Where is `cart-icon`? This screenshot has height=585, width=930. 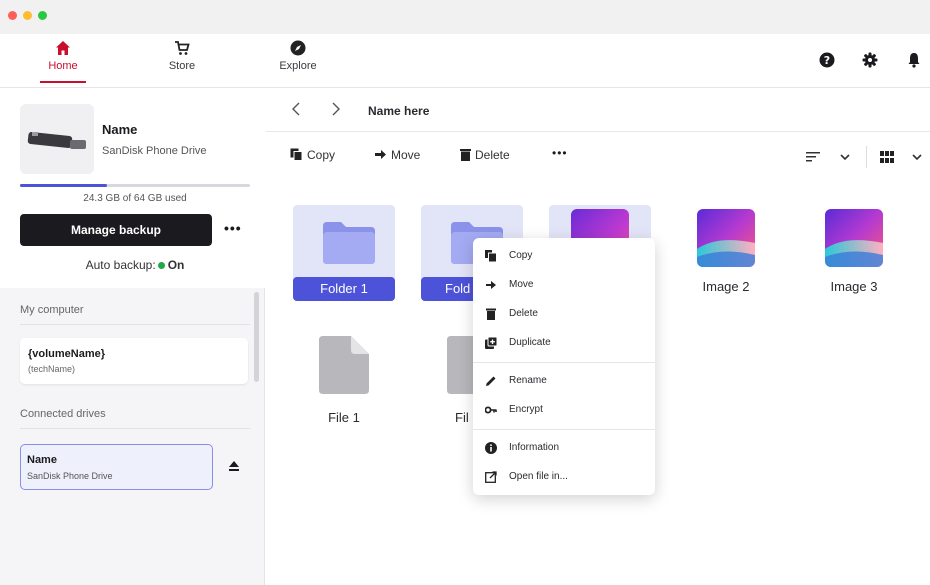
cart-icon is located at coordinates (182, 48).